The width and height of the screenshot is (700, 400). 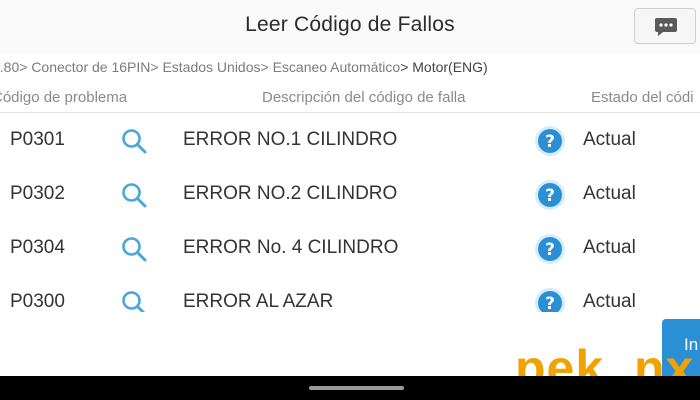 I want to click on home-indicator, so click(x=356, y=388).